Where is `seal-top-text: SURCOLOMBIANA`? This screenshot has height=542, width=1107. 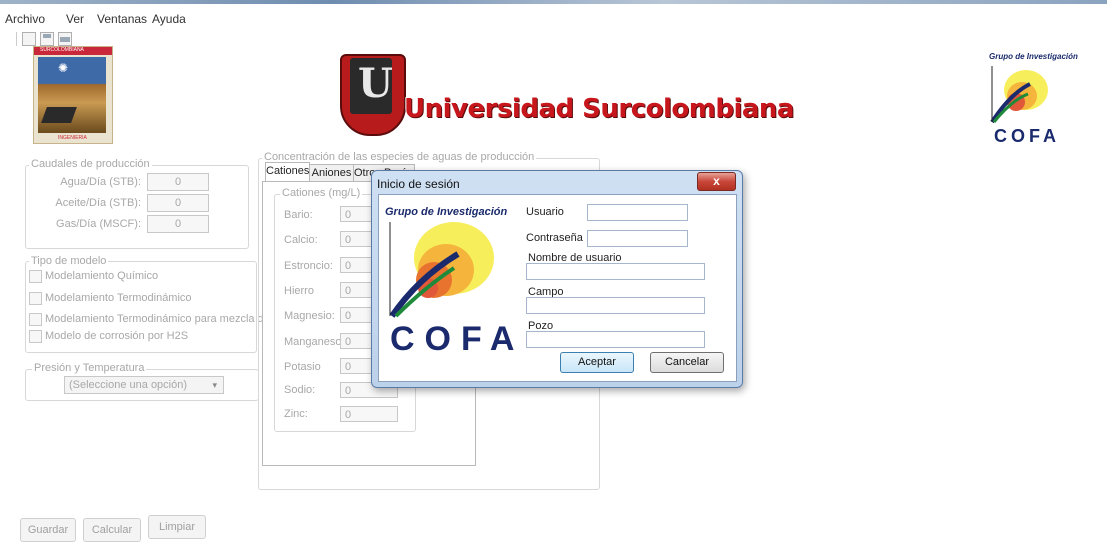
seal-top-text: SURCOLOMBIANA is located at coordinates (62, 50).